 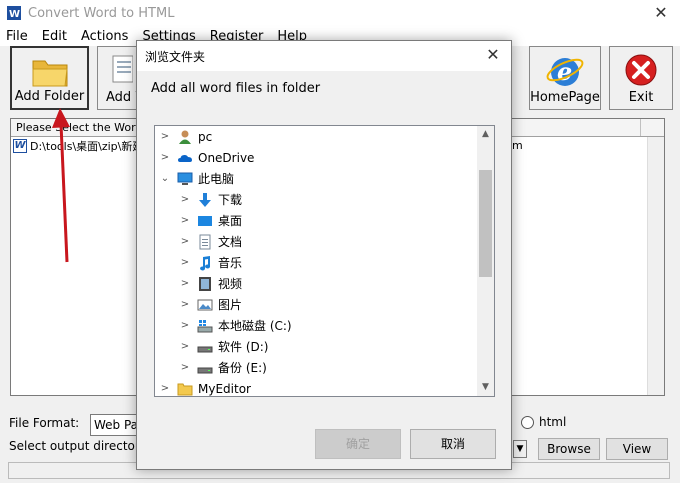 What do you see at coordinates (358, 444) in the screenshot?
I see `ok-button: 确定` at bounding box center [358, 444].